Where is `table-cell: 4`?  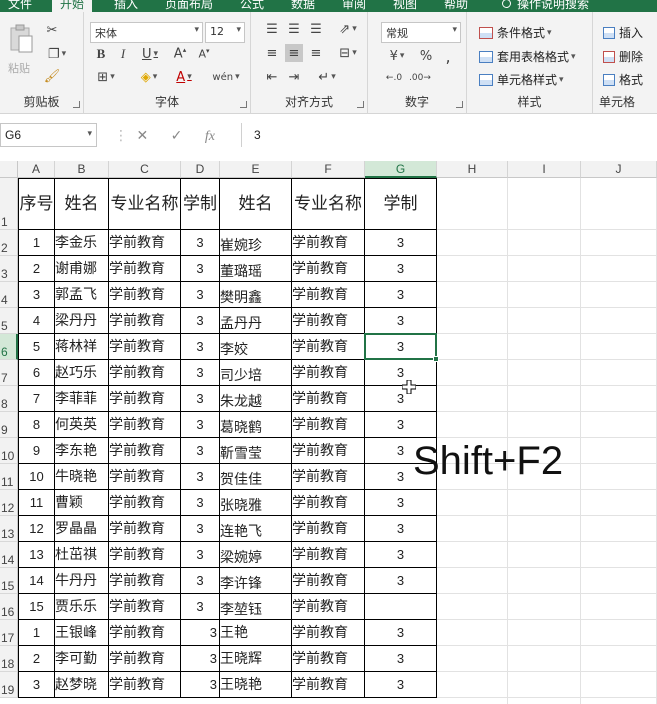 table-cell: 4 is located at coordinates (36, 321).